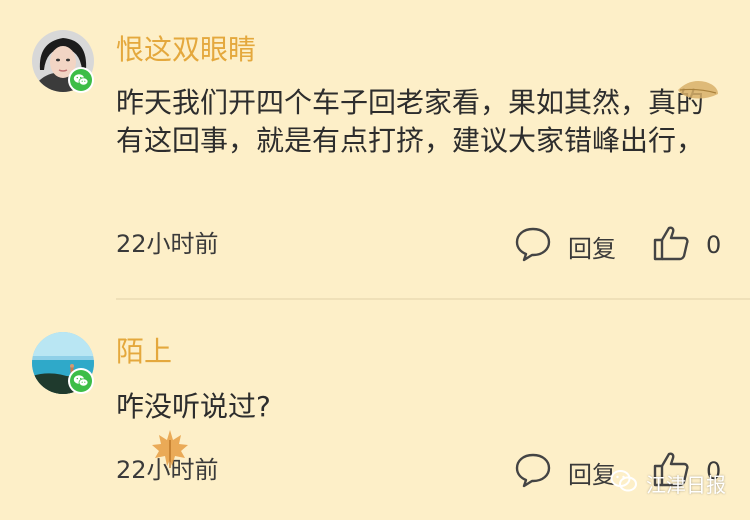 This screenshot has width=750, height=520. What do you see at coordinates (686, 485) in the screenshot?
I see `watermark-text: 江津日报` at bounding box center [686, 485].